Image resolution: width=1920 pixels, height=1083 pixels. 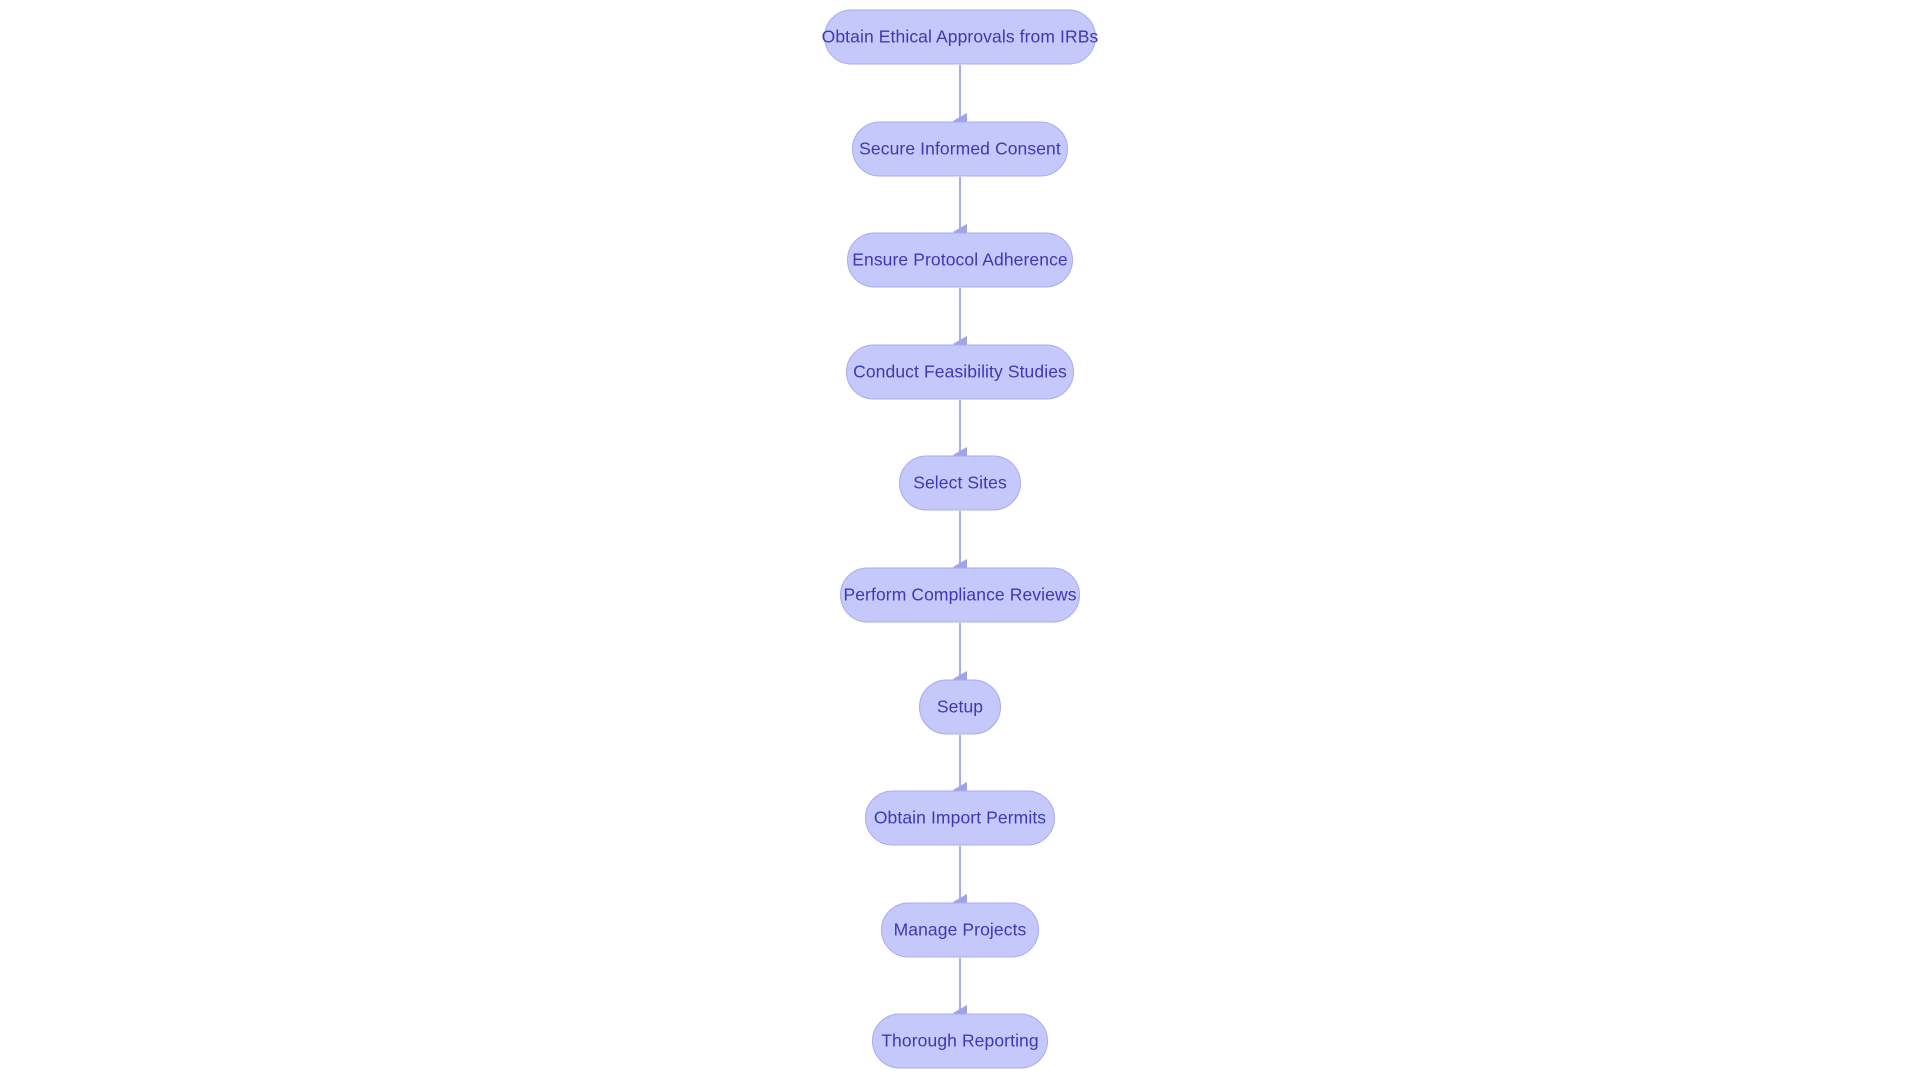 I want to click on flow-node-label: Perform Compliance Reviews, so click(x=960, y=594).